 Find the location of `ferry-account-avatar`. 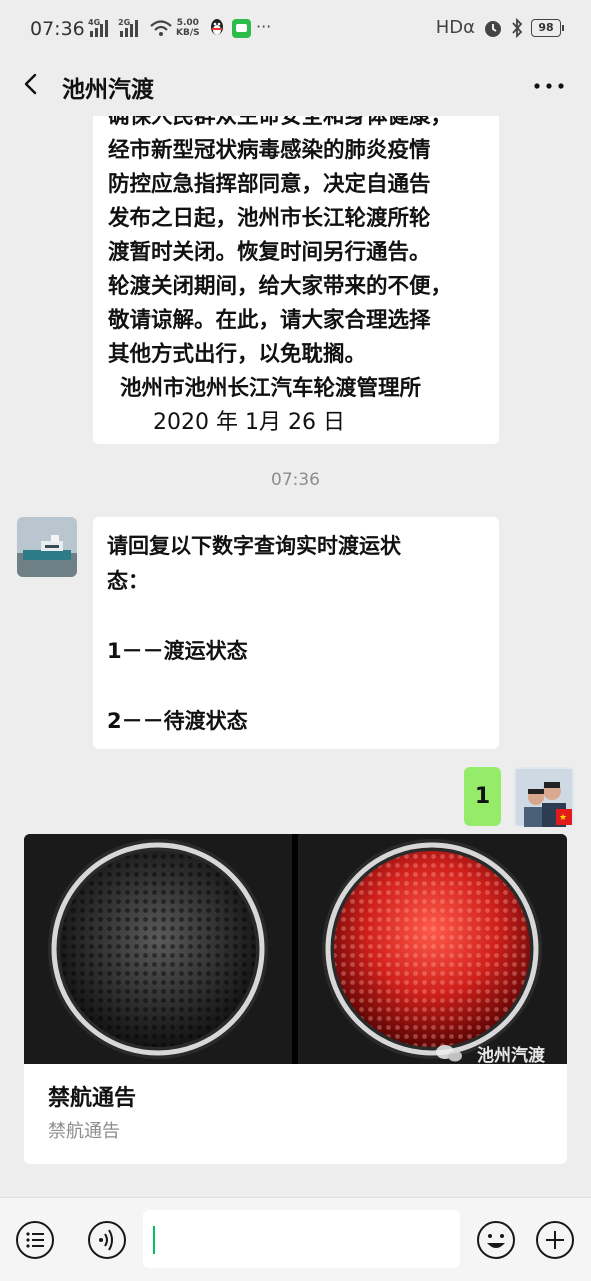

ferry-account-avatar is located at coordinates (47, 547).